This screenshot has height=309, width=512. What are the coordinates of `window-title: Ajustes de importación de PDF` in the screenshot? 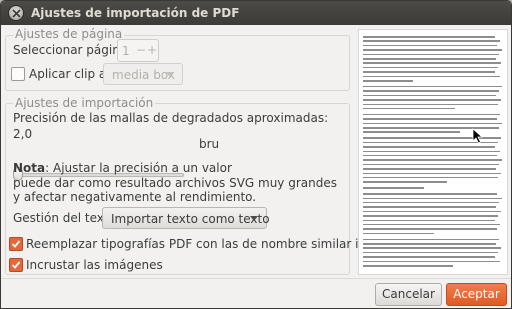 It's located at (135, 13).